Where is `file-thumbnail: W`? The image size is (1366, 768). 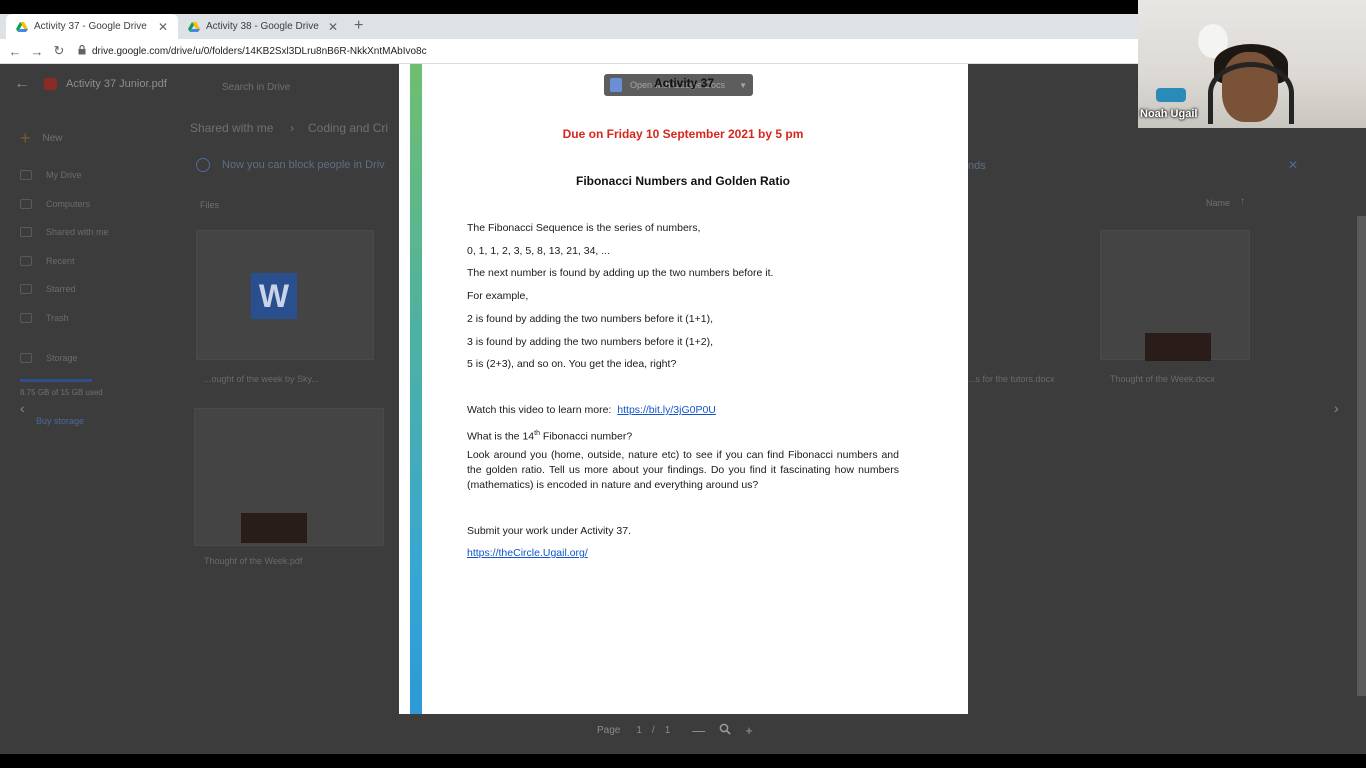 file-thumbnail: W is located at coordinates (285, 295).